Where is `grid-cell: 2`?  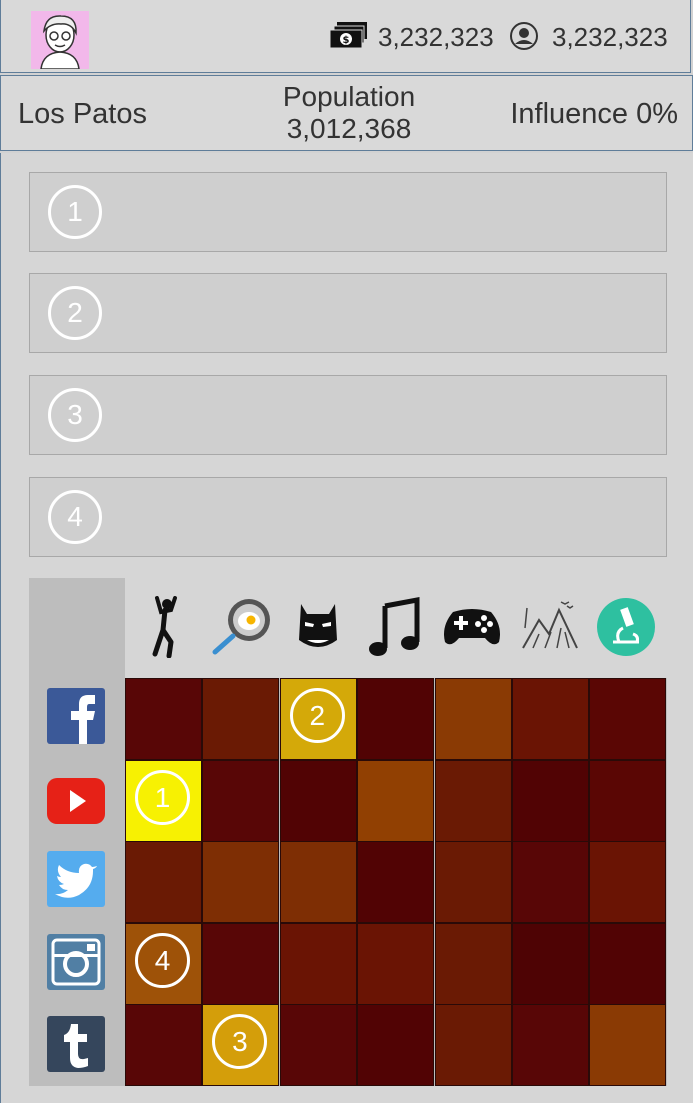
grid-cell: 2 is located at coordinates (318, 719).